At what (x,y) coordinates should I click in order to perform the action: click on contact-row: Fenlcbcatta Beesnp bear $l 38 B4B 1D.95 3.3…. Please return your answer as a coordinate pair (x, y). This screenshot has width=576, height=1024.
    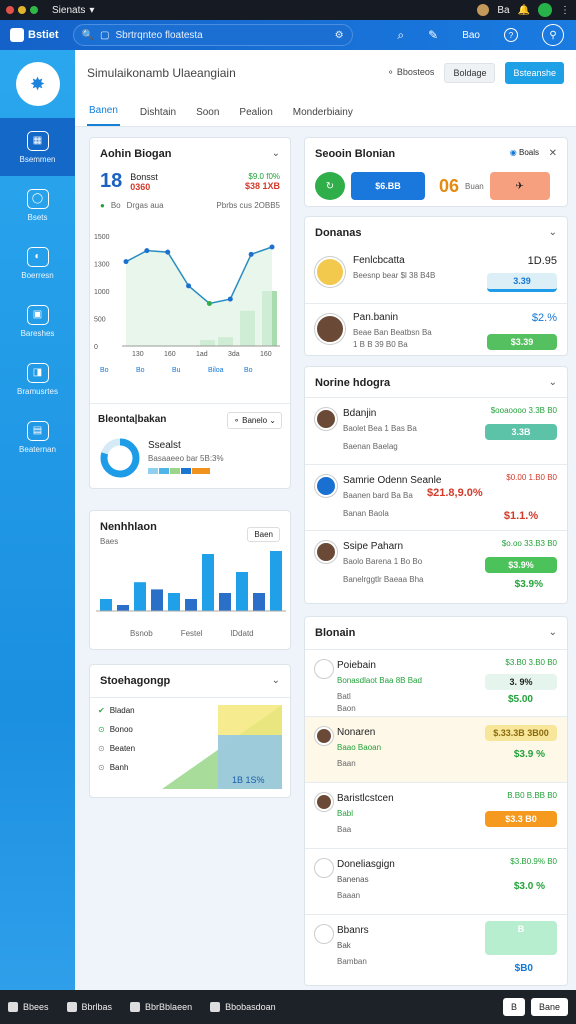
    Looking at the image, I should click on (436, 273).